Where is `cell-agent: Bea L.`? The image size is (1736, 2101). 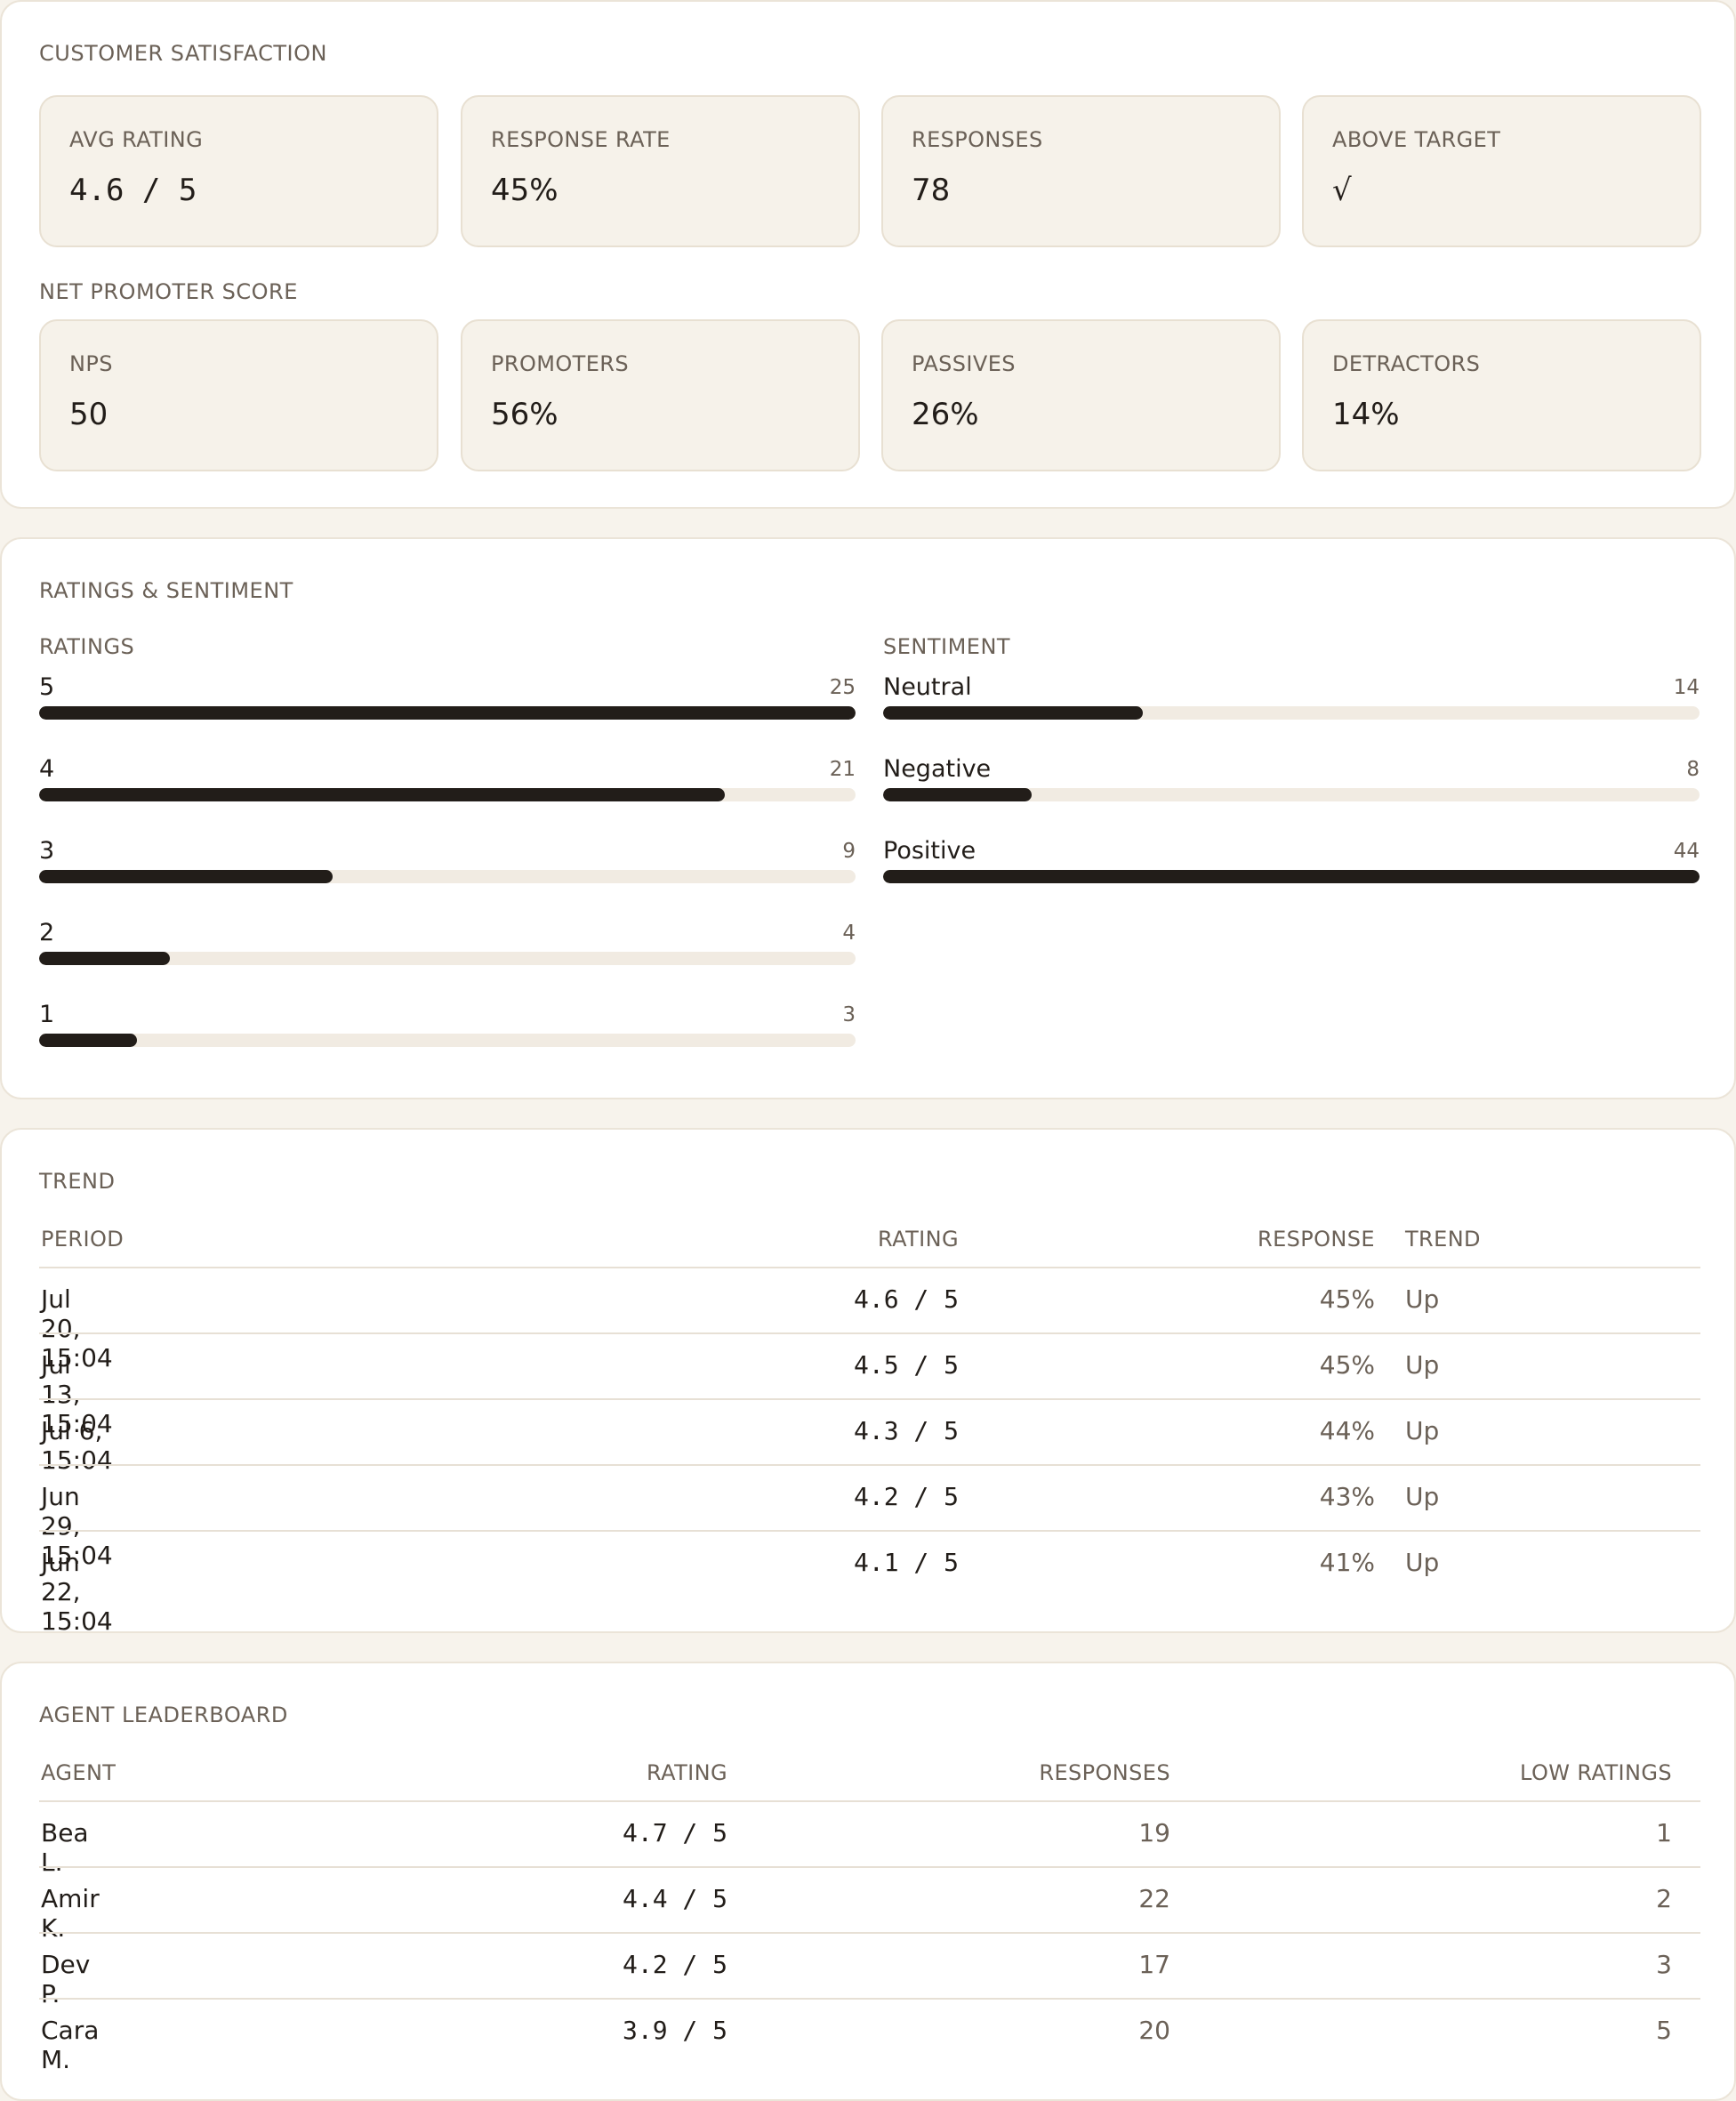
cell-agent: Bea L. is located at coordinates (65, 1848).